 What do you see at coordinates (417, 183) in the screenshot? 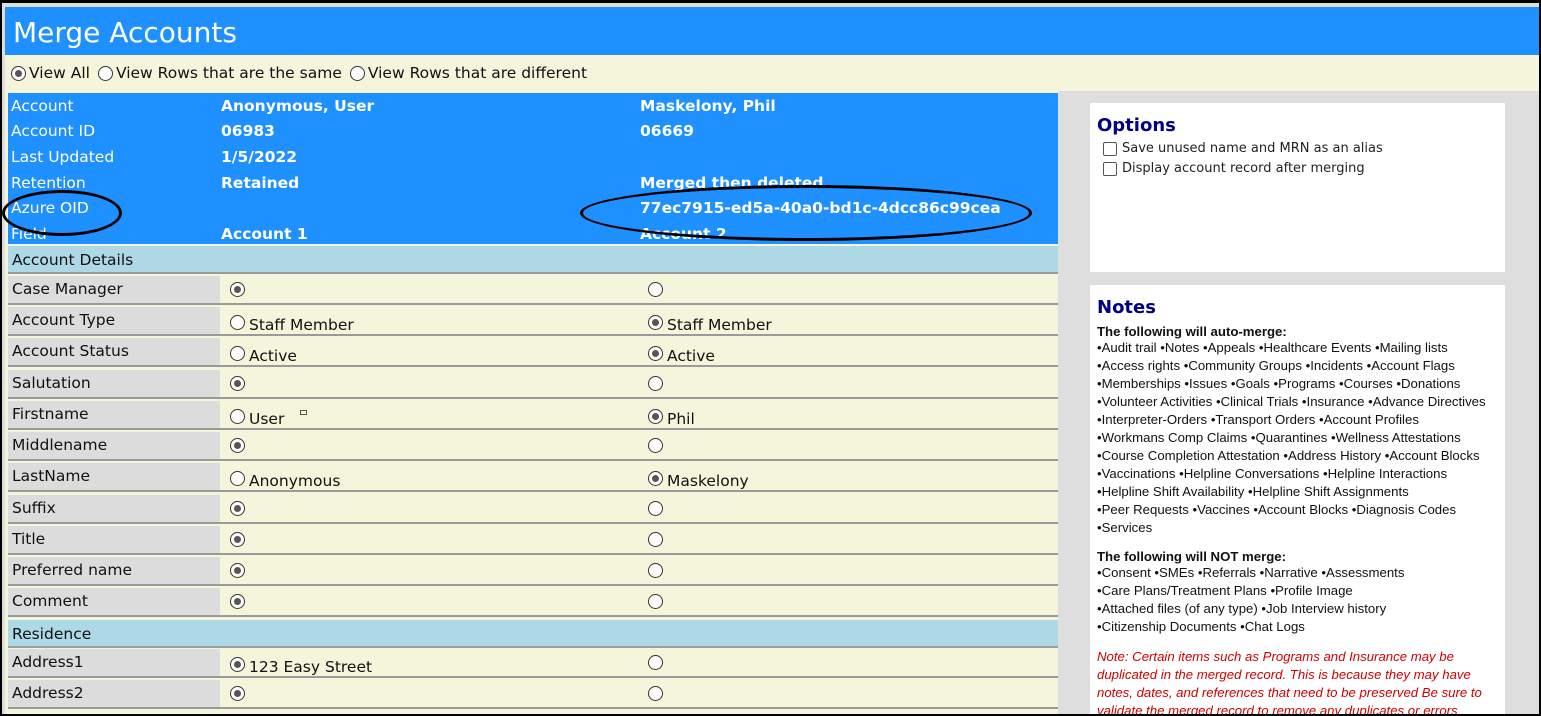
I see `header-row-retention: Retention Retained Merged then deleted` at bounding box center [417, 183].